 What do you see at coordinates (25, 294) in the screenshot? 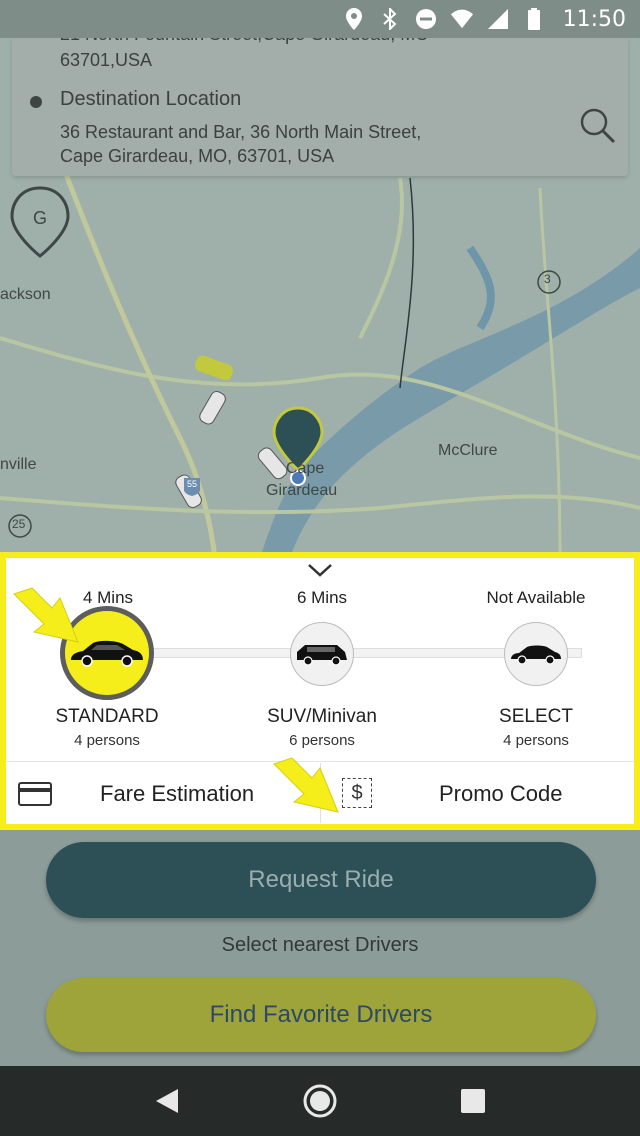
I see `map-label: ackson` at bounding box center [25, 294].